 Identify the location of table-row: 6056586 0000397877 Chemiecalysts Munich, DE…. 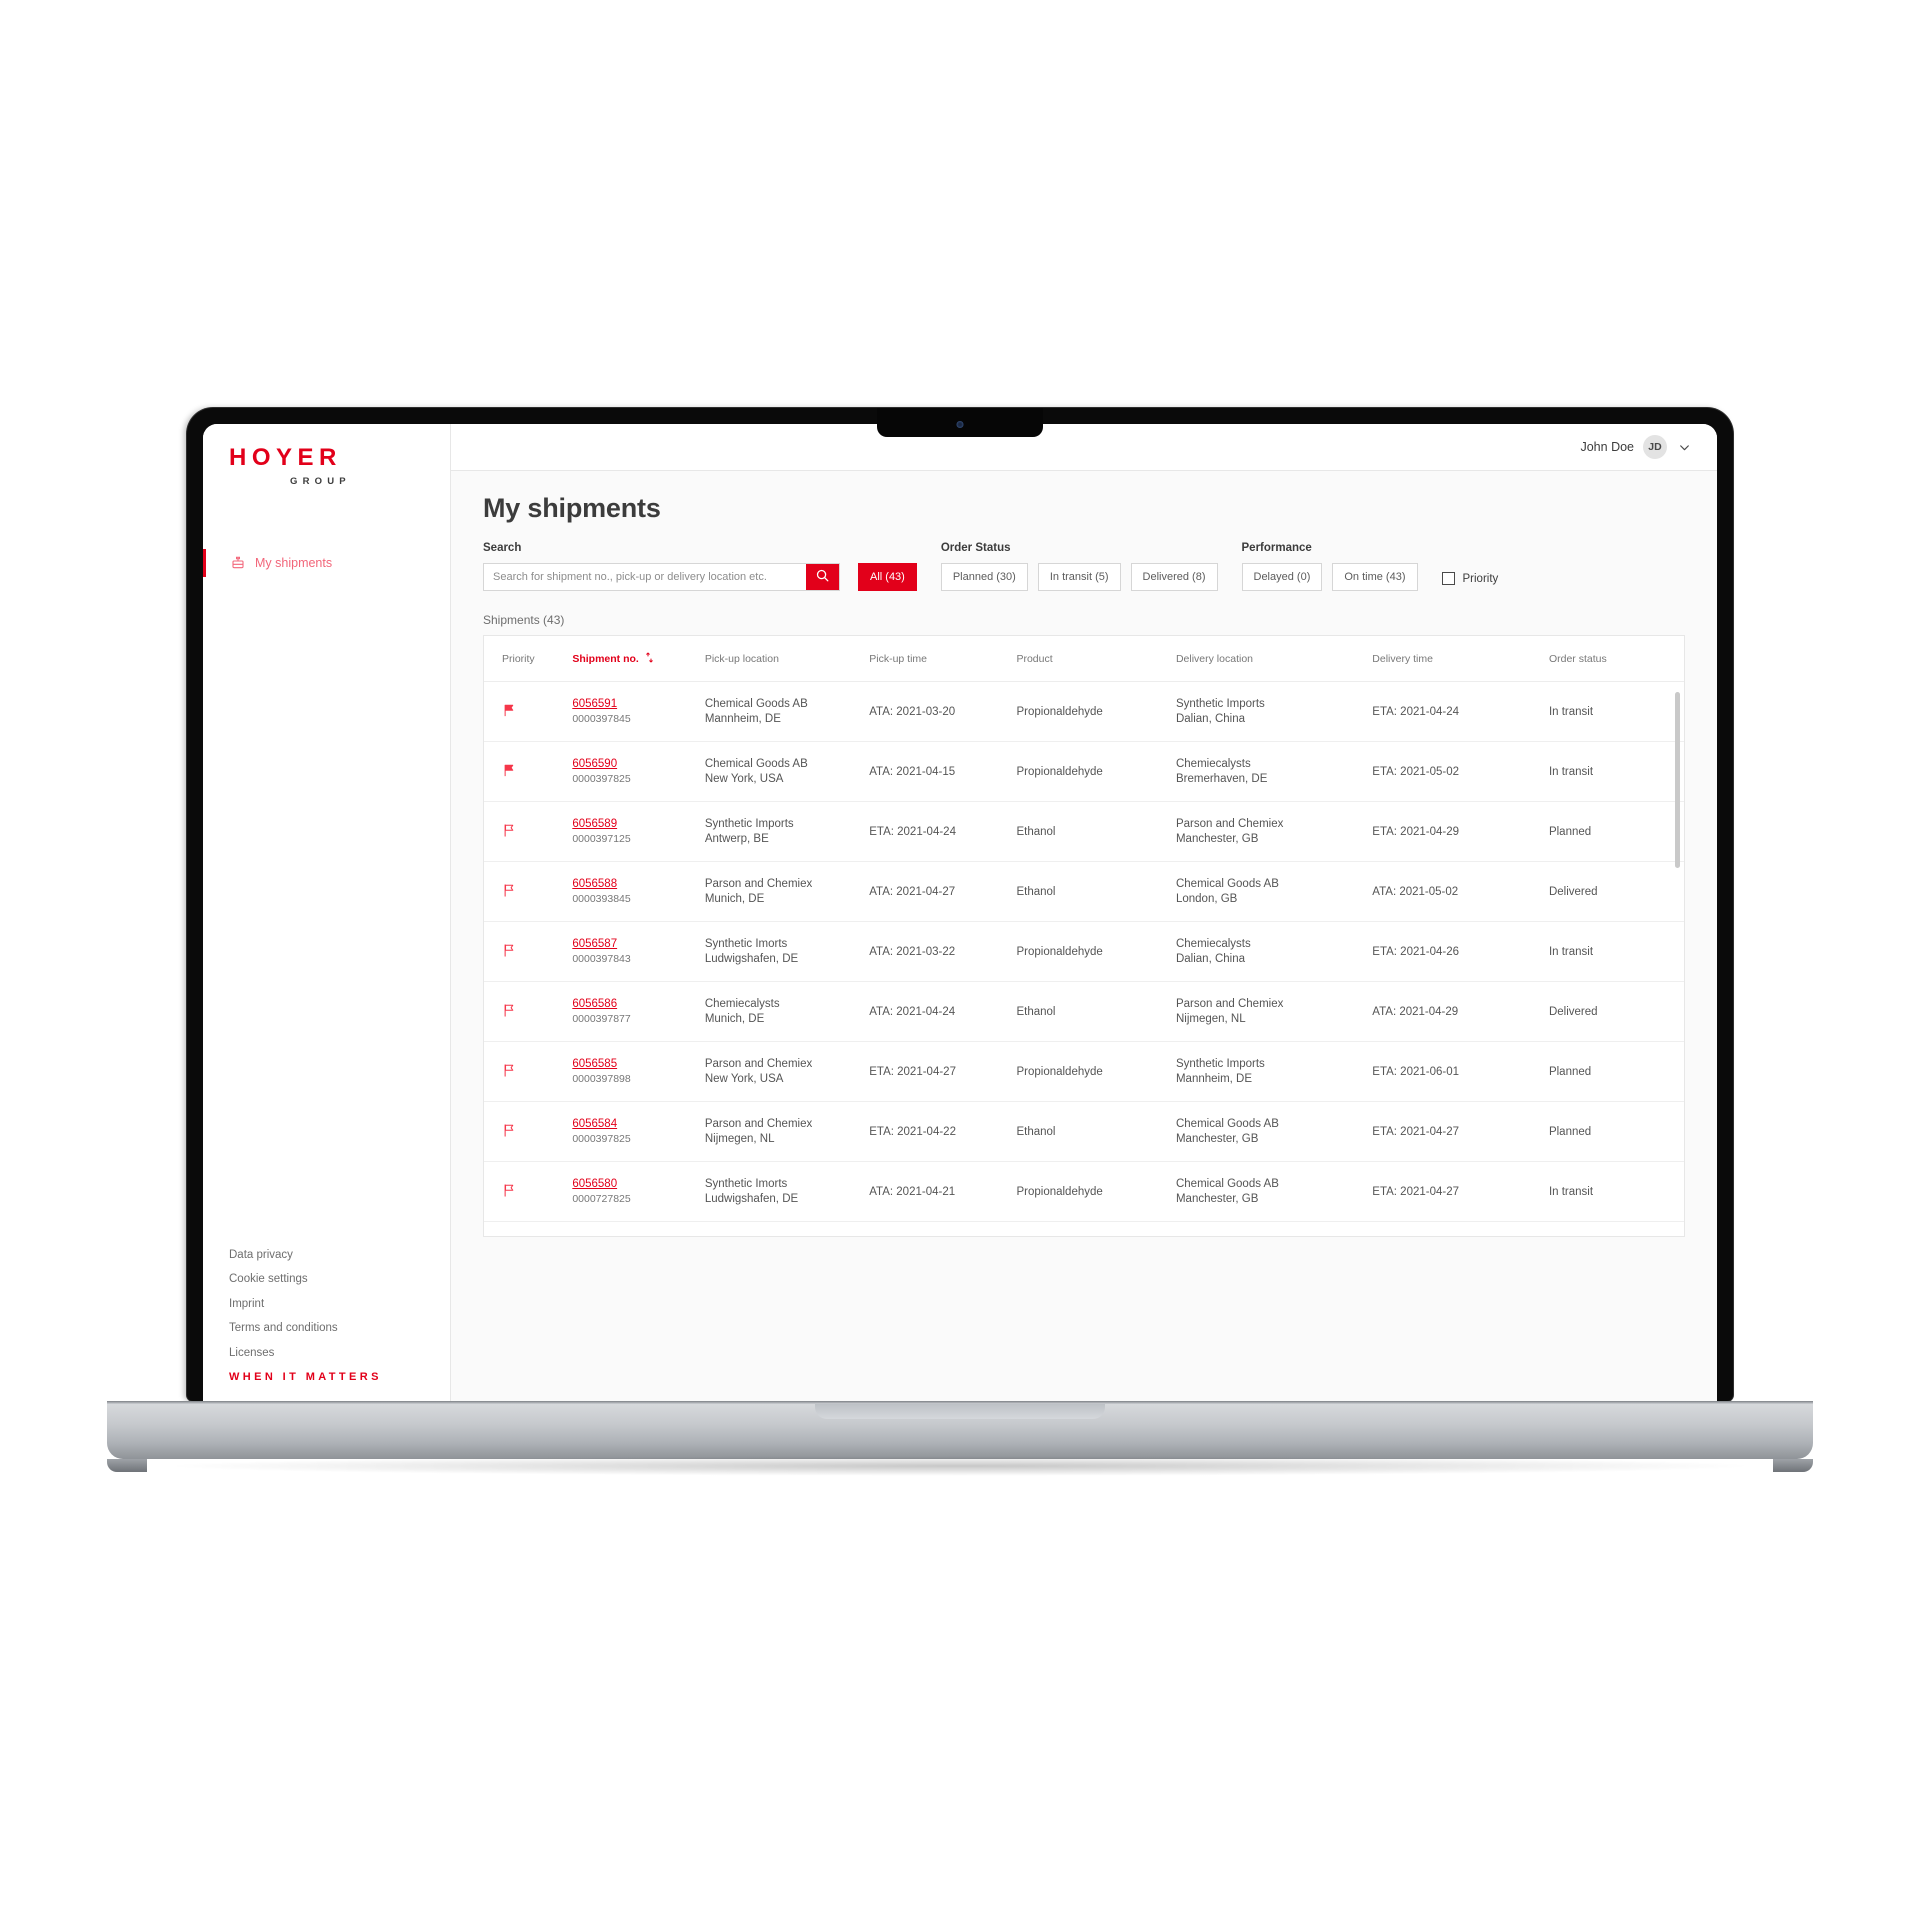
(1084, 1011).